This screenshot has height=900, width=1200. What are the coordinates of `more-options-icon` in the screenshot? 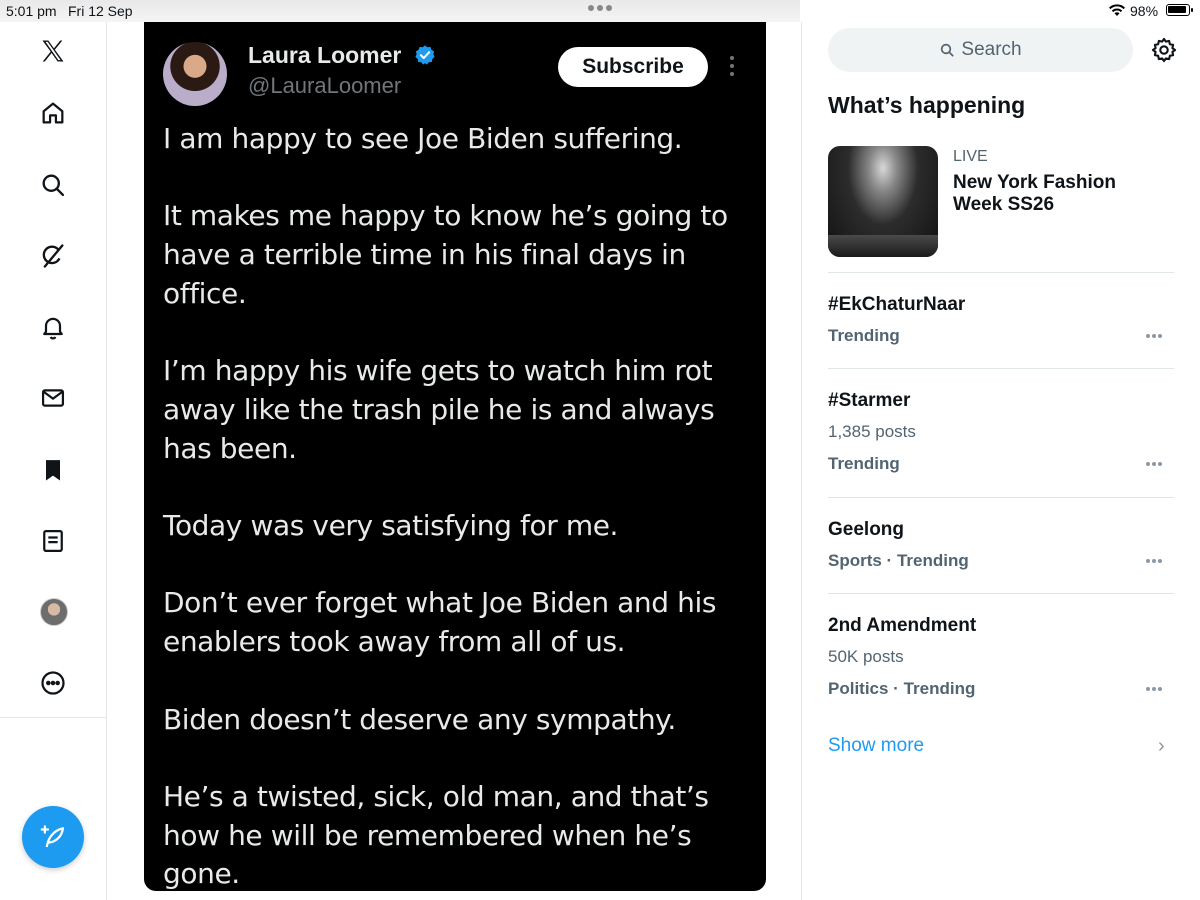 It's located at (732, 66).